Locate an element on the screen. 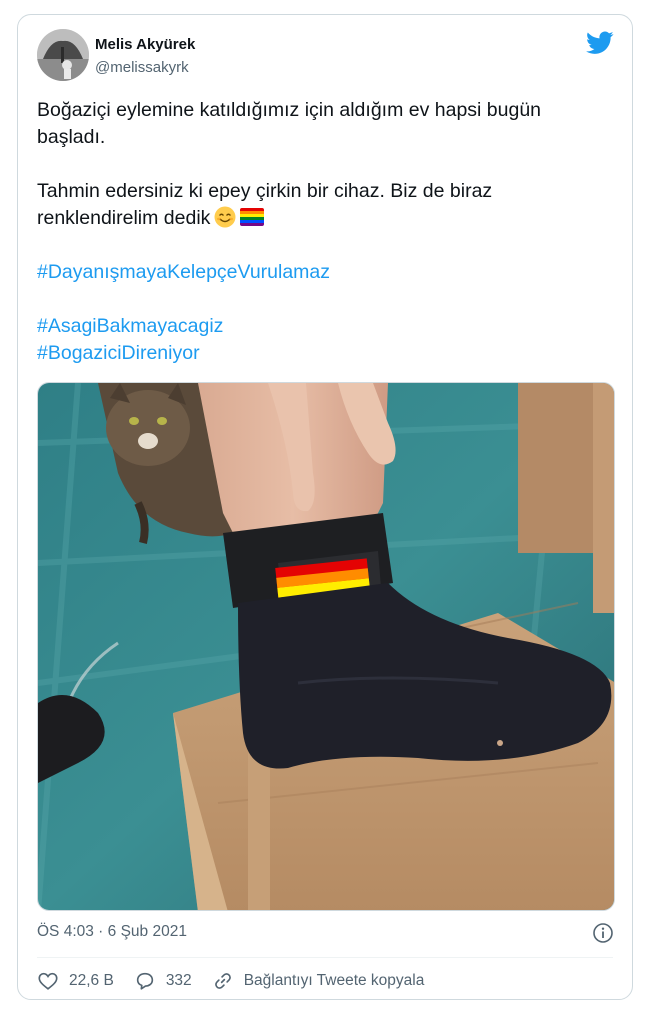  tweet-actions: 22,6 B 332 Bağlantıyı Tweete kopyala is located at coordinates (240, 981).